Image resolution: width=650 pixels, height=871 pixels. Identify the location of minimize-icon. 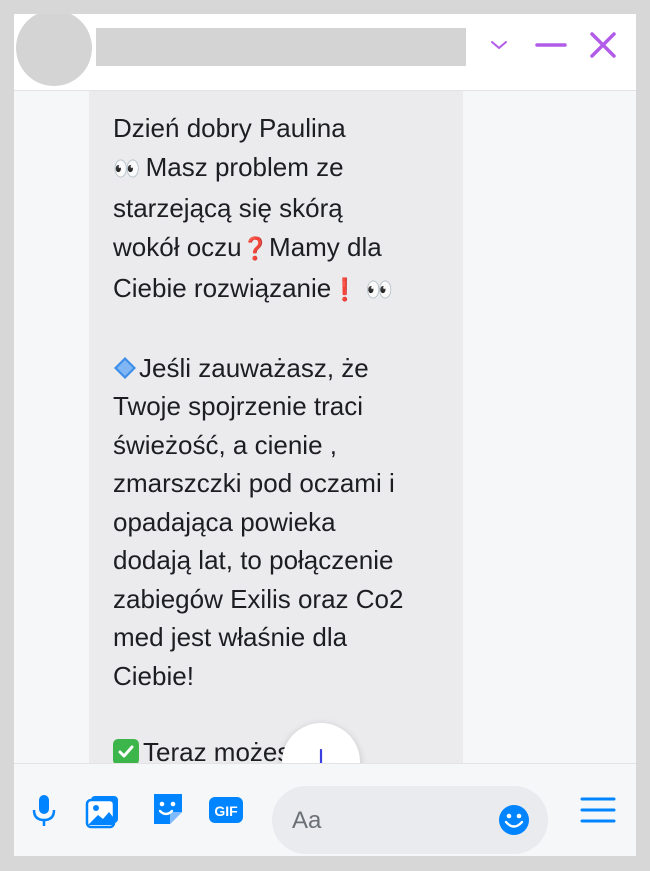
(551, 45).